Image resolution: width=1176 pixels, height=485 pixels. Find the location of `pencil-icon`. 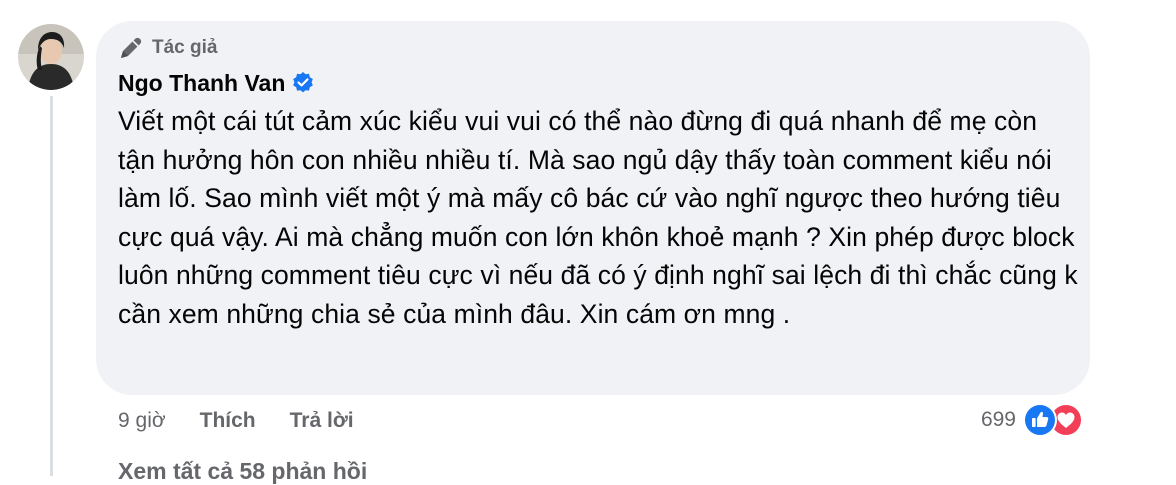

pencil-icon is located at coordinates (131, 48).